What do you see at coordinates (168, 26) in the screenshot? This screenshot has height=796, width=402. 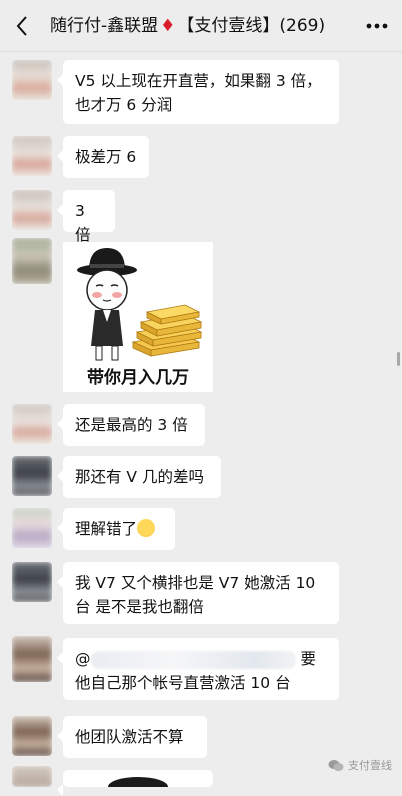 I see `diamond-icon: ♦` at bounding box center [168, 26].